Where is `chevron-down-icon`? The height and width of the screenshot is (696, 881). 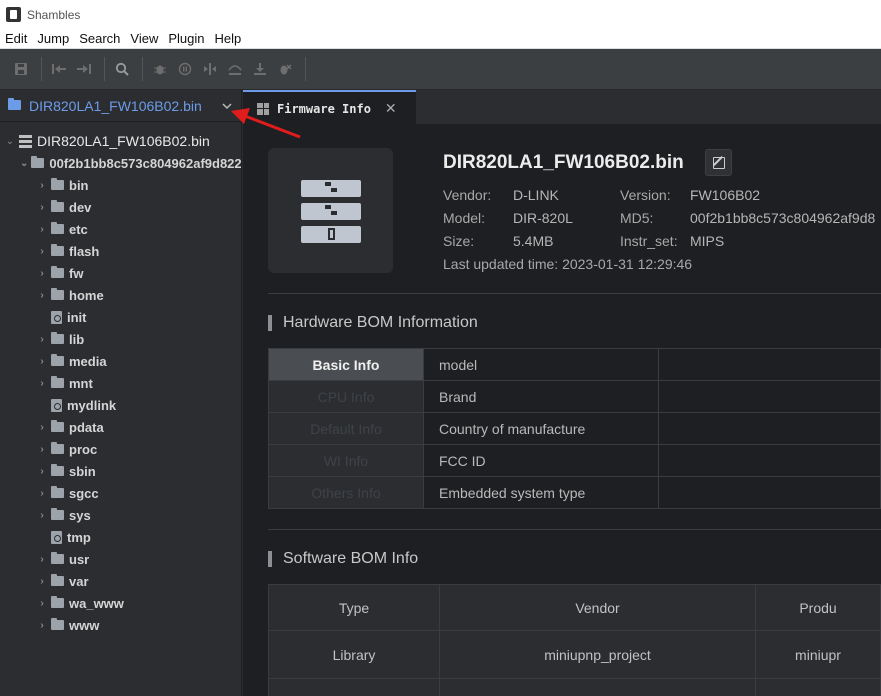
chevron-down-icon is located at coordinates (227, 106).